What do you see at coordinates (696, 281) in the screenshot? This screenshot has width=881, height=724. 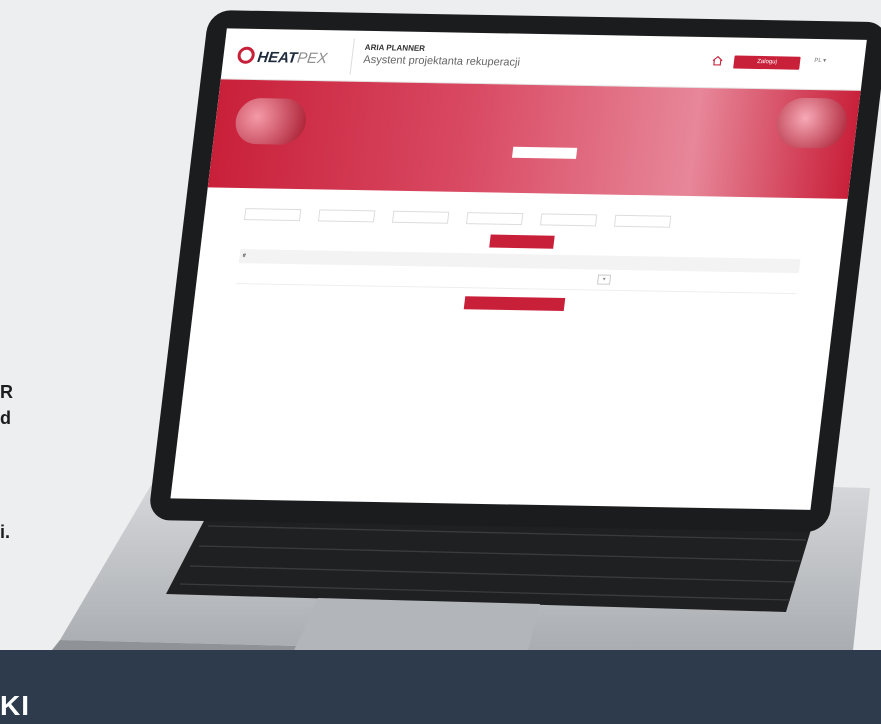 I see `table-cell: ▾` at bounding box center [696, 281].